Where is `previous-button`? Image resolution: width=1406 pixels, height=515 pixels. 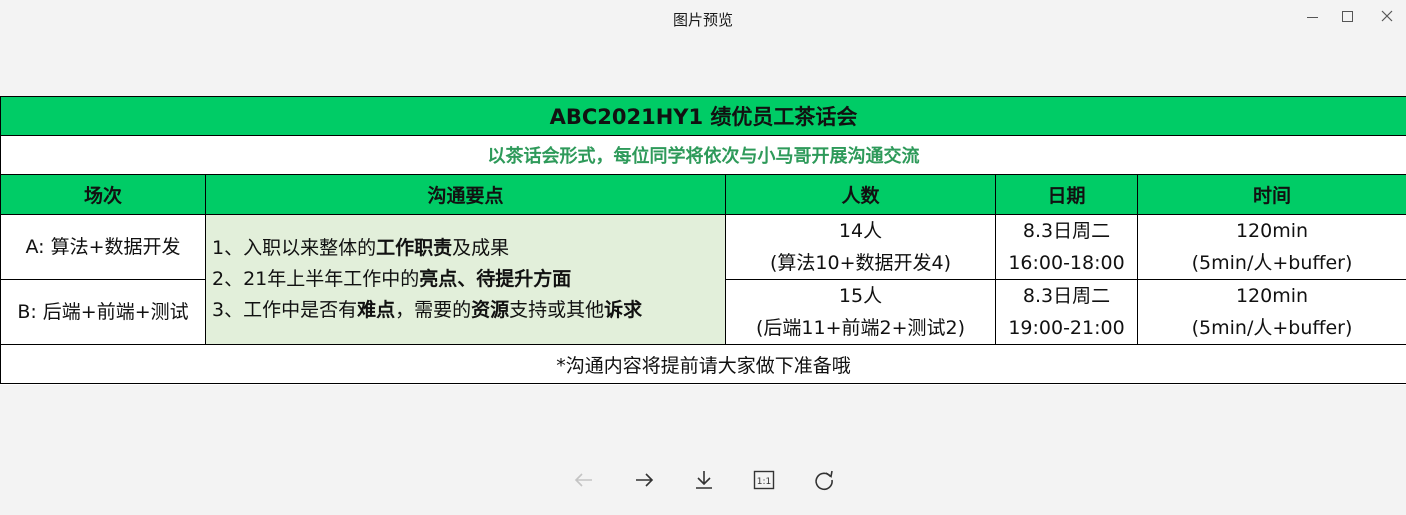 previous-button is located at coordinates (584, 480).